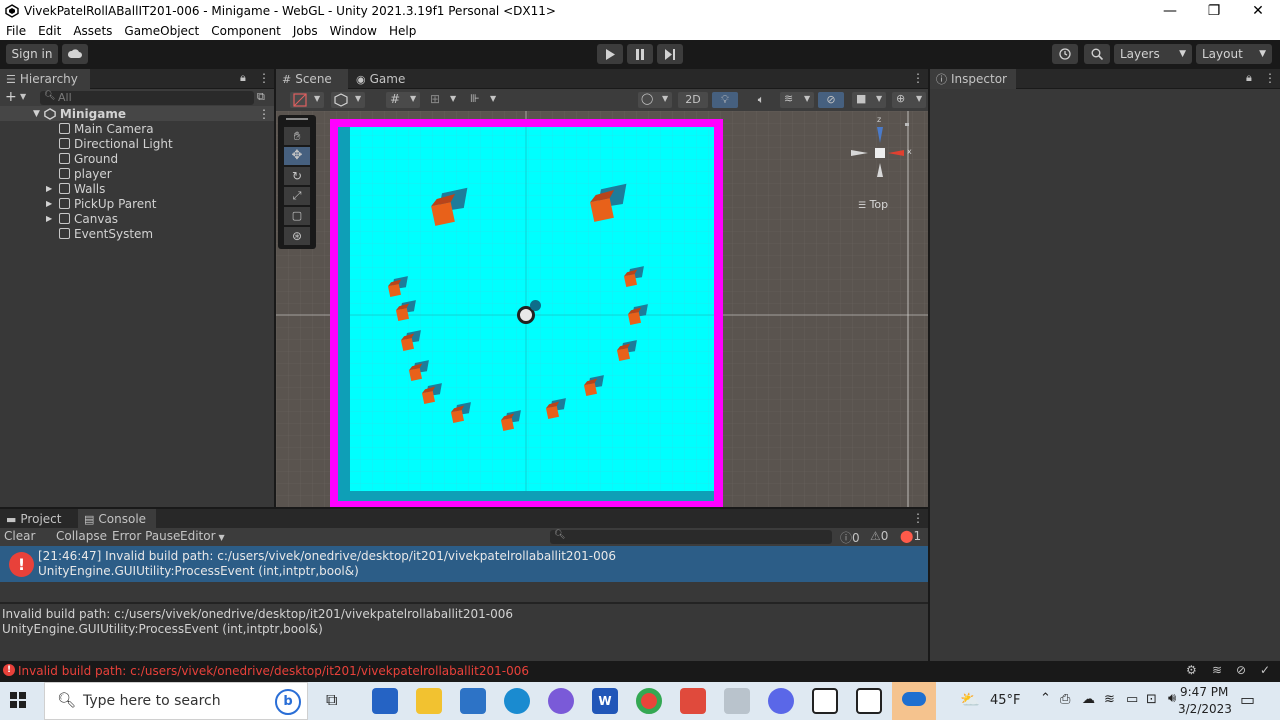 The width and height of the screenshot is (1280, 720). What do you see at coordinates (117, 519) in the screenshot?
I see `tab-console: ▤ Console` at bounding box center [117, 519].